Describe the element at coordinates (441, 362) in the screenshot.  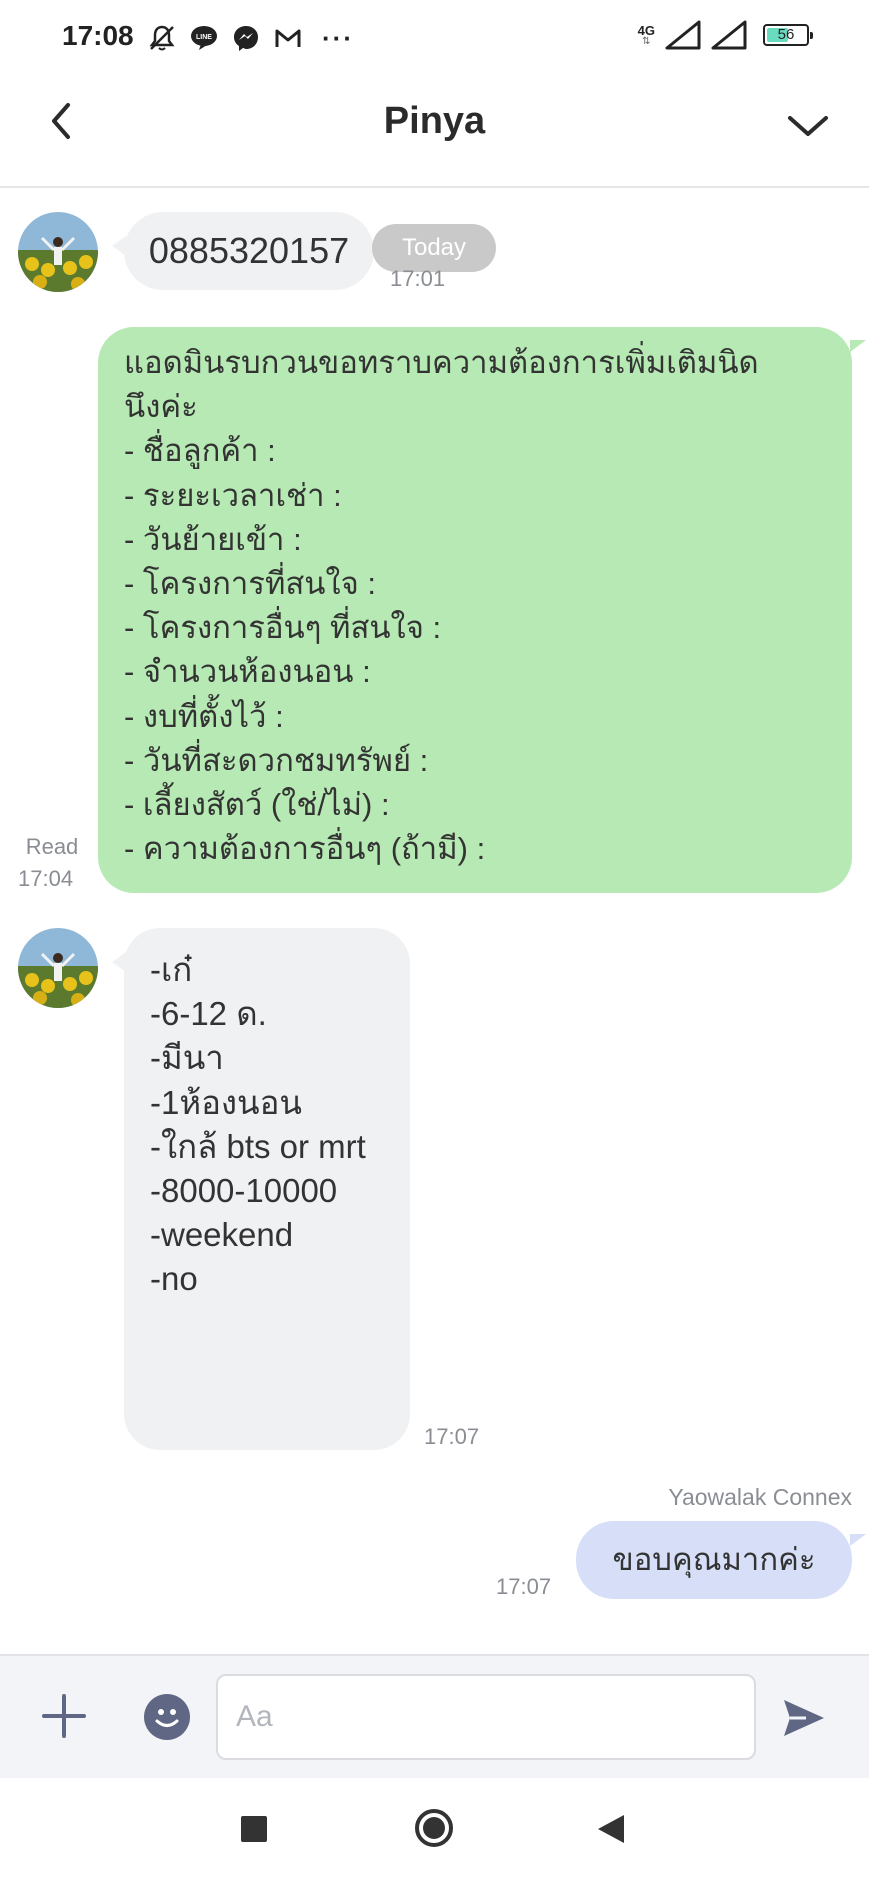
I see `message-line: แอดมินรบกวนขอทราบความต้องการเพิ่มเติมนิด` at that location.